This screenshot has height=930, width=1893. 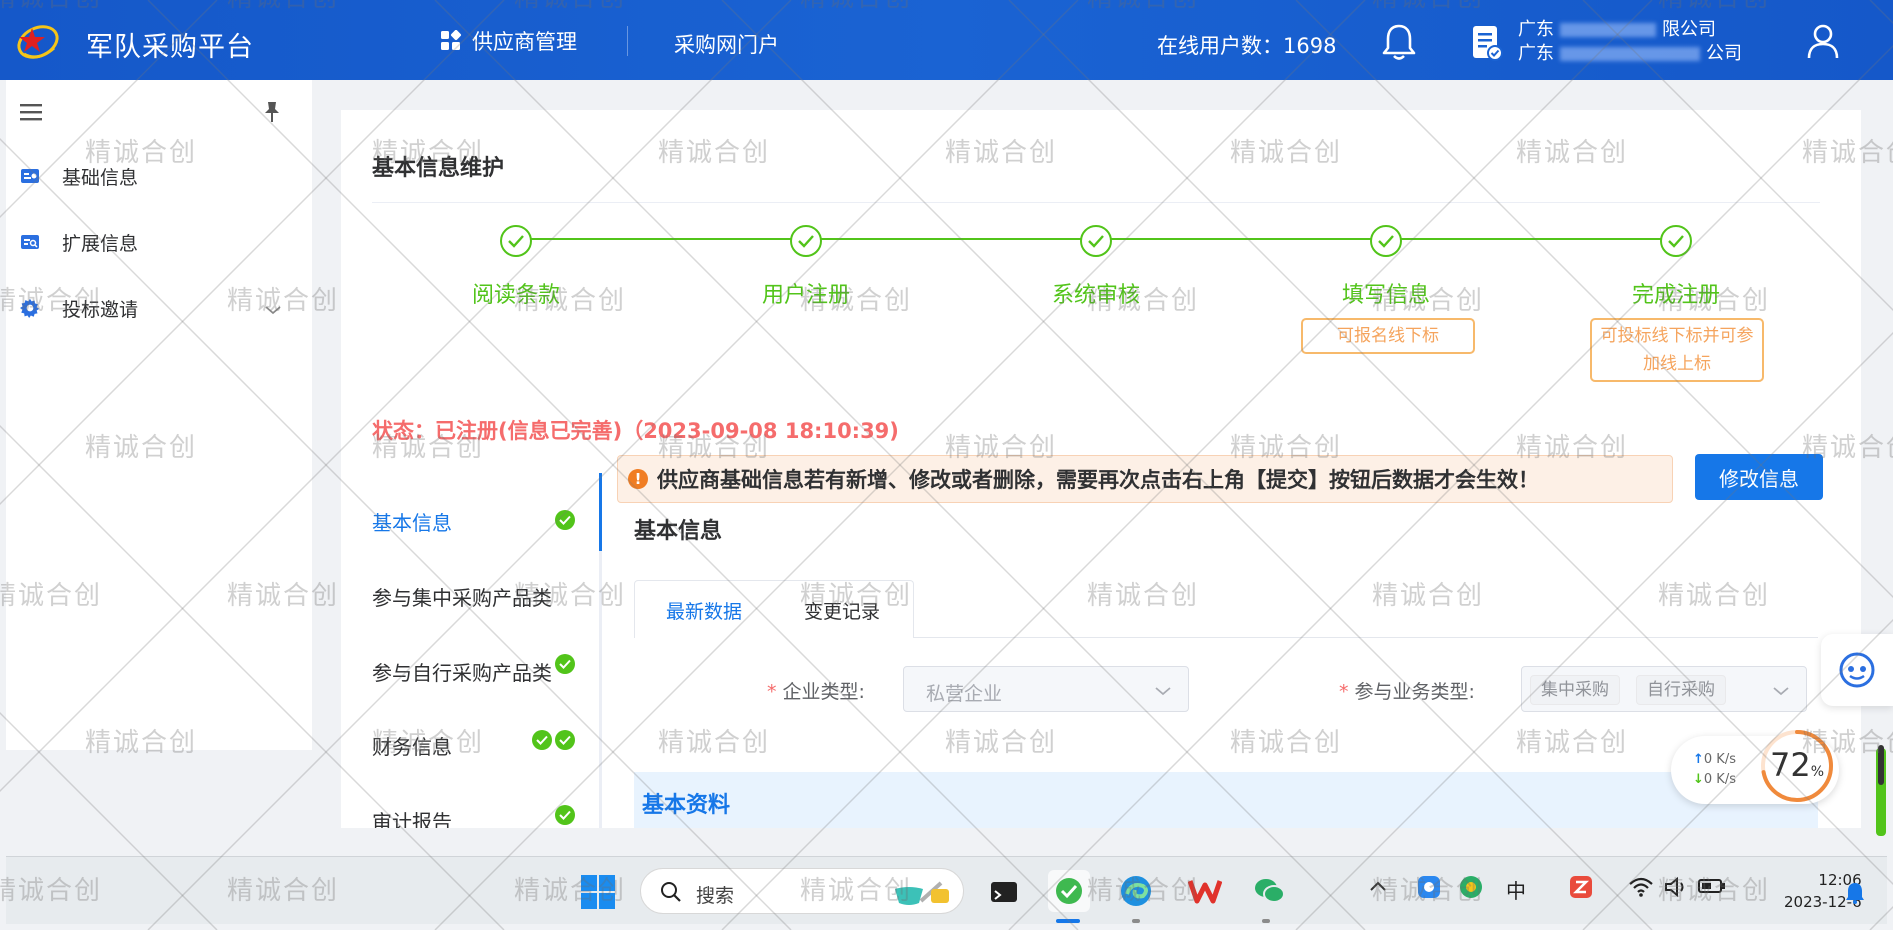 I want to click on hamburger-menu-icon, so click(x=32, y=114).